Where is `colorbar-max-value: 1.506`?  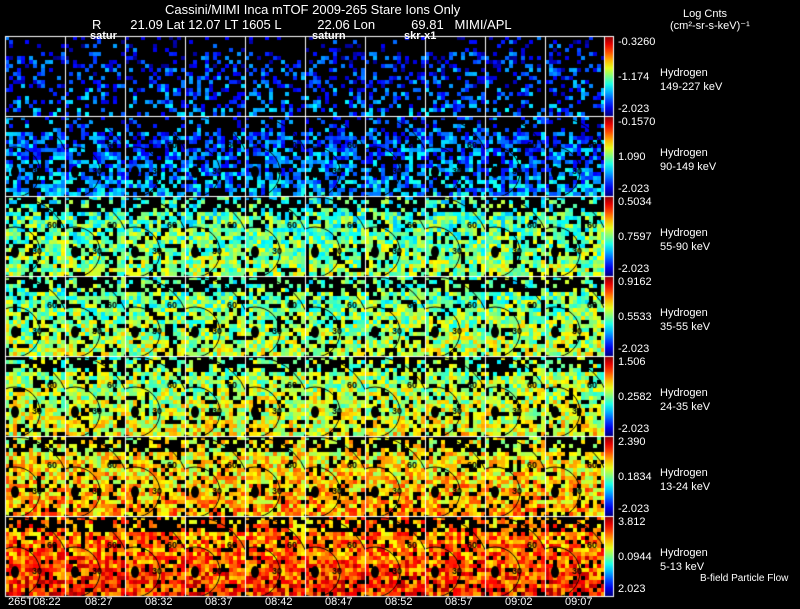 colorbar-max-value: 1.506 is located at coordinates (632, 362).